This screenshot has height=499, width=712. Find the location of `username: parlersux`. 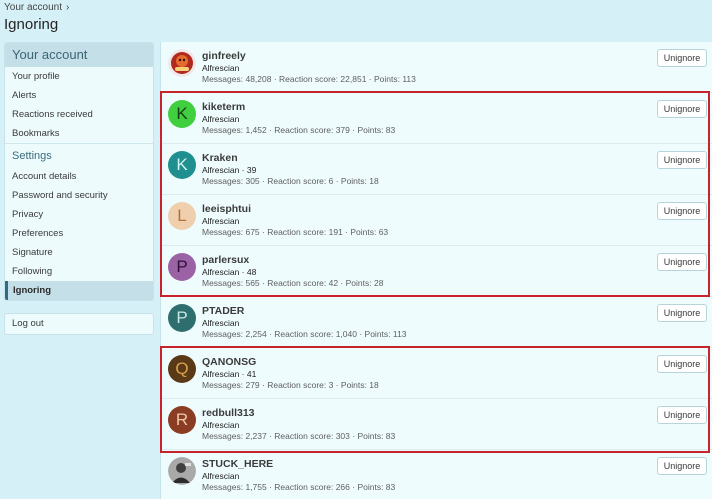

username: parlersux is located at coordinates (225, 260).